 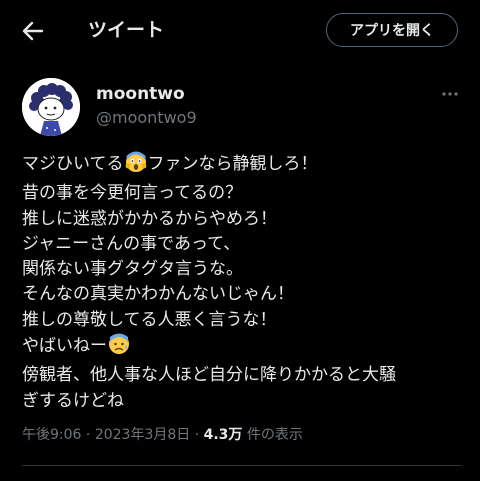 What do you see at coordinates (146, 117) in the screenshot?
I see `user-handle: @moontwo9` at bounding box center [146, 117].